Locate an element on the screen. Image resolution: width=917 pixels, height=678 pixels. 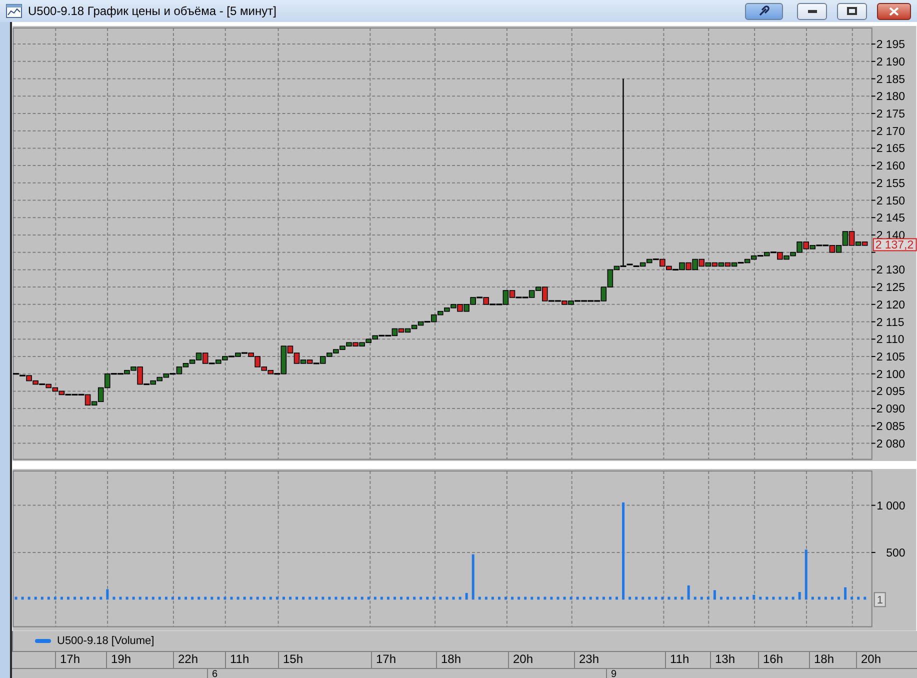
axis-label: 2 090 is located at coordinates (891, 410).